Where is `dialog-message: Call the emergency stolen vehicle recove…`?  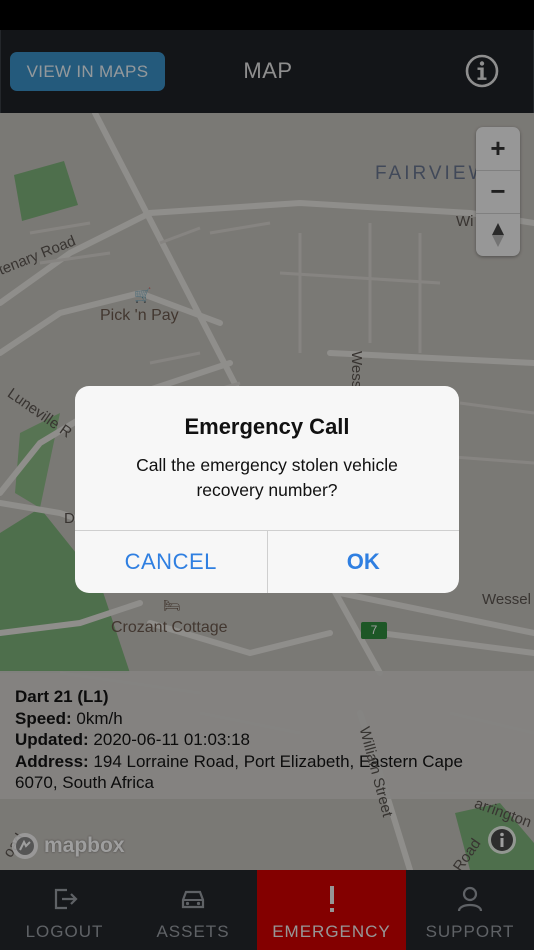 dialog-message: Call the emergency stolen vehicle recove… is located at coordinates (267, 478).